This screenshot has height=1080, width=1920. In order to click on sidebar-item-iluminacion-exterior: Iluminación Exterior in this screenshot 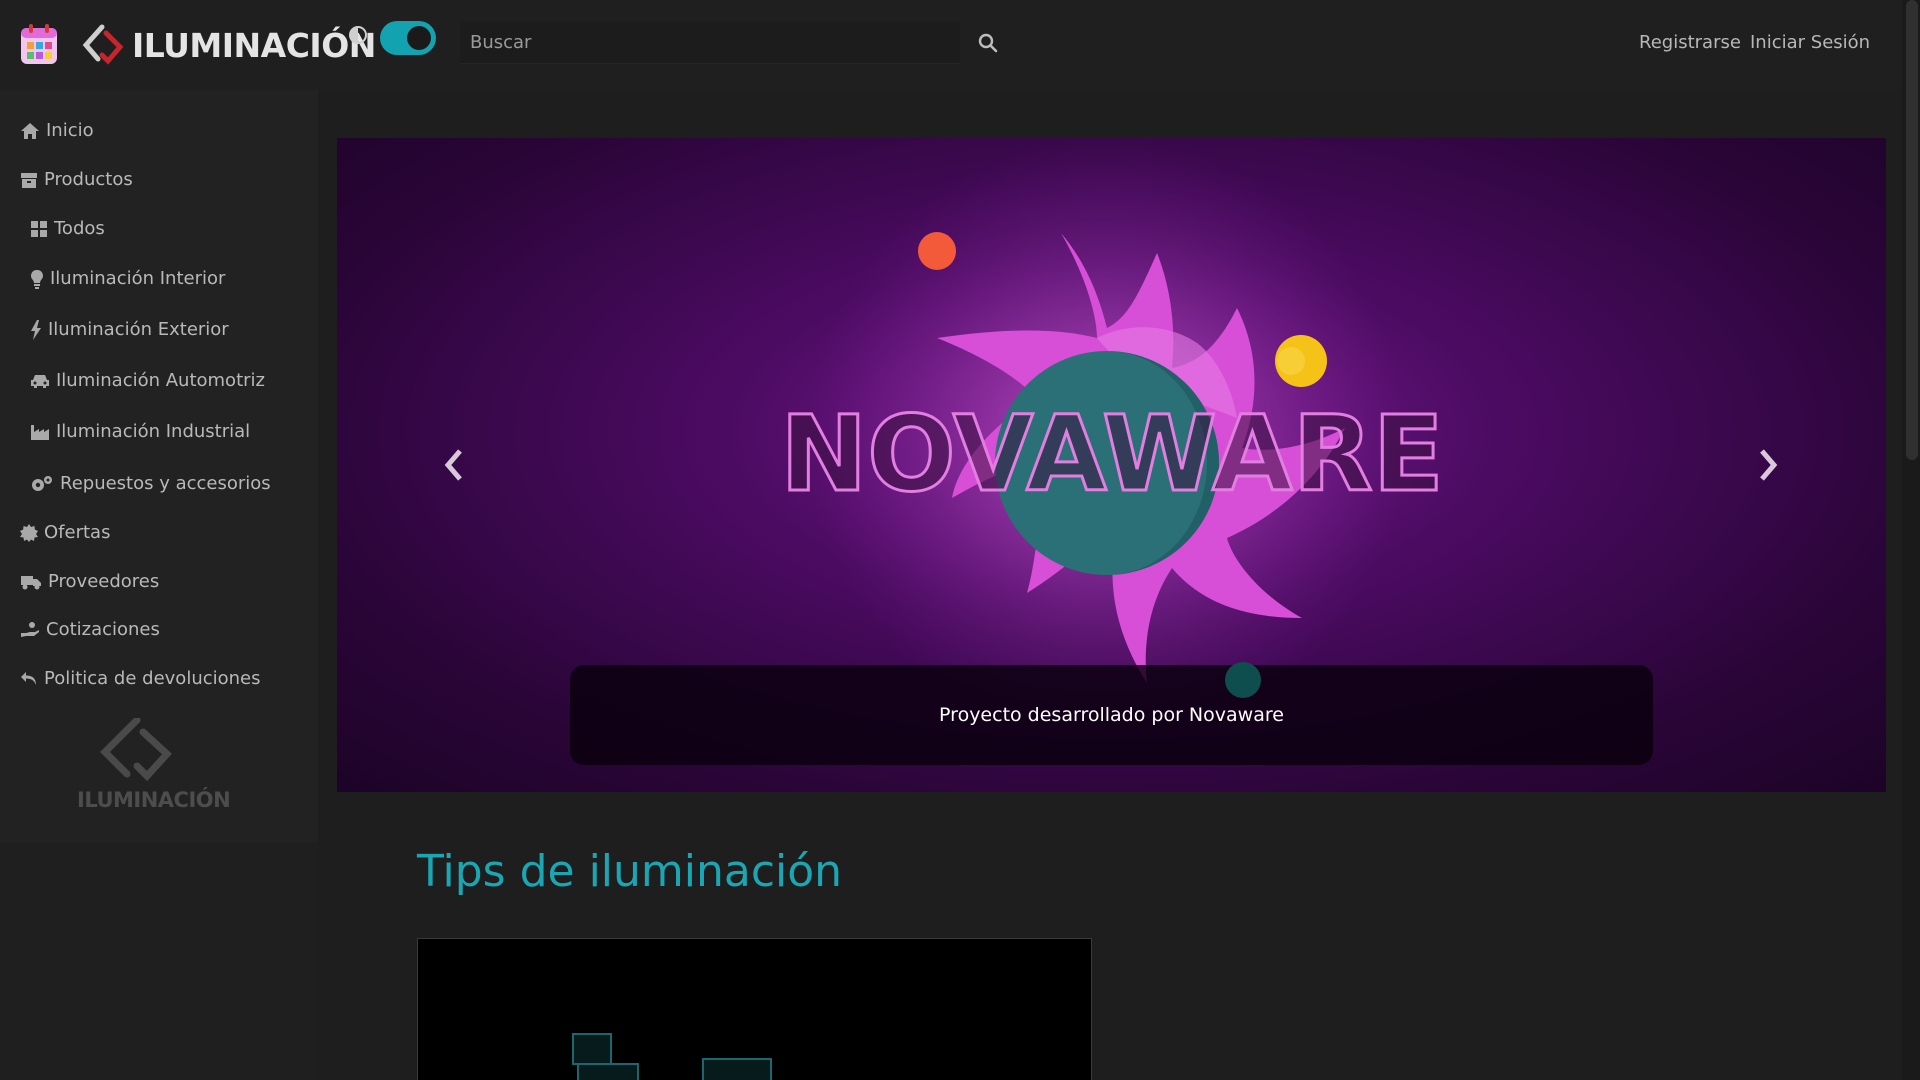, I will do `click(129, 329)`.